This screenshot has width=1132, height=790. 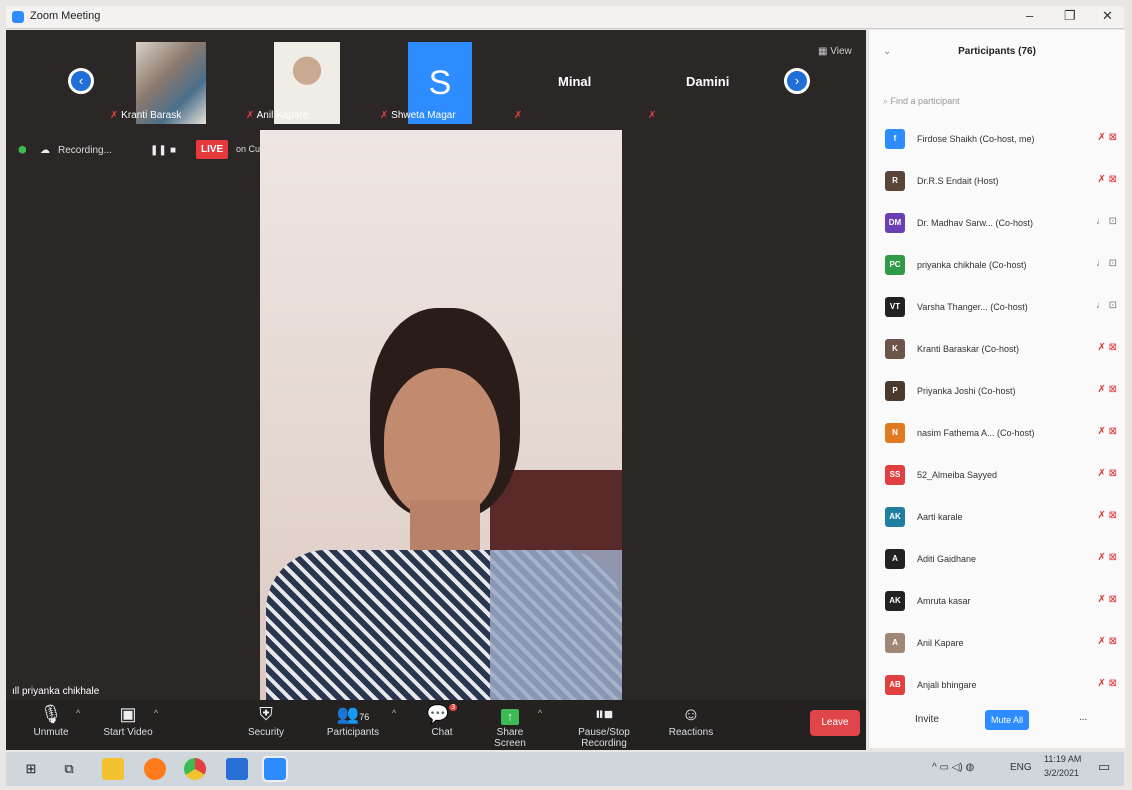 What do you see at coordinates (927, 719) in the screenshot?
I see `invite-button: Invite` at bounding box center [927, 719].